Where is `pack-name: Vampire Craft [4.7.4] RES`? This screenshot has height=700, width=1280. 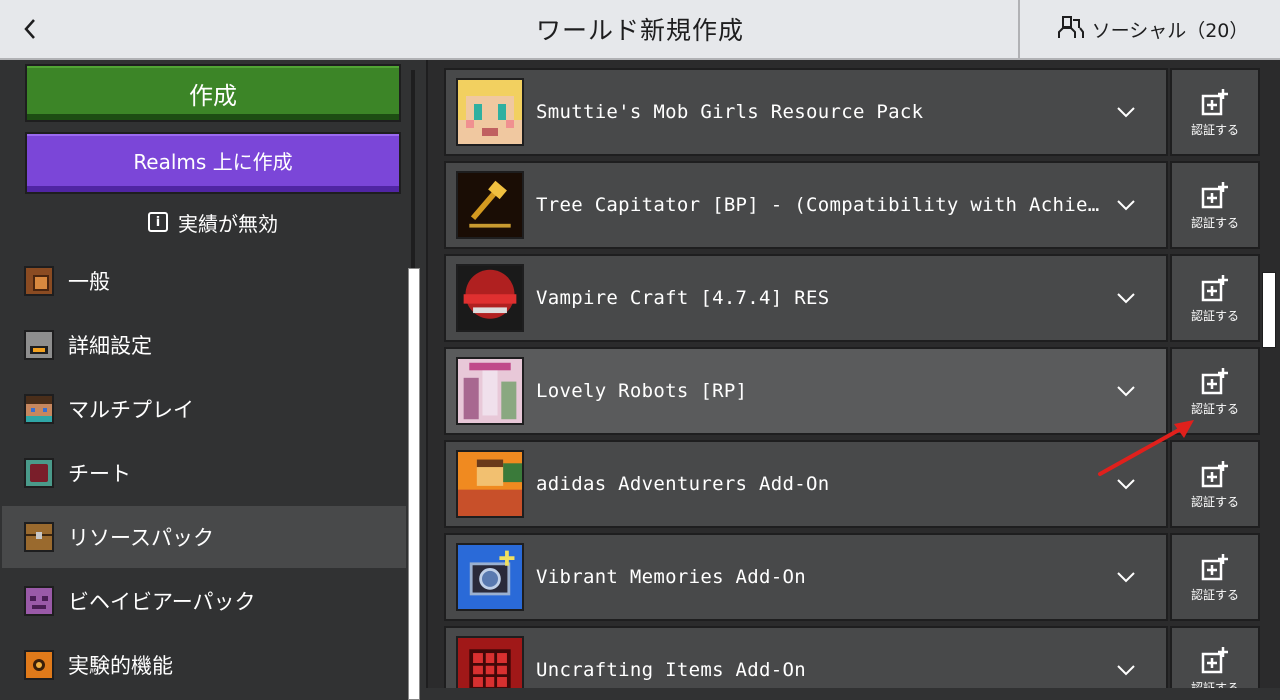 pack-name: Vampire Craft [4.7.4] RES is located at coordinates (683, 298).